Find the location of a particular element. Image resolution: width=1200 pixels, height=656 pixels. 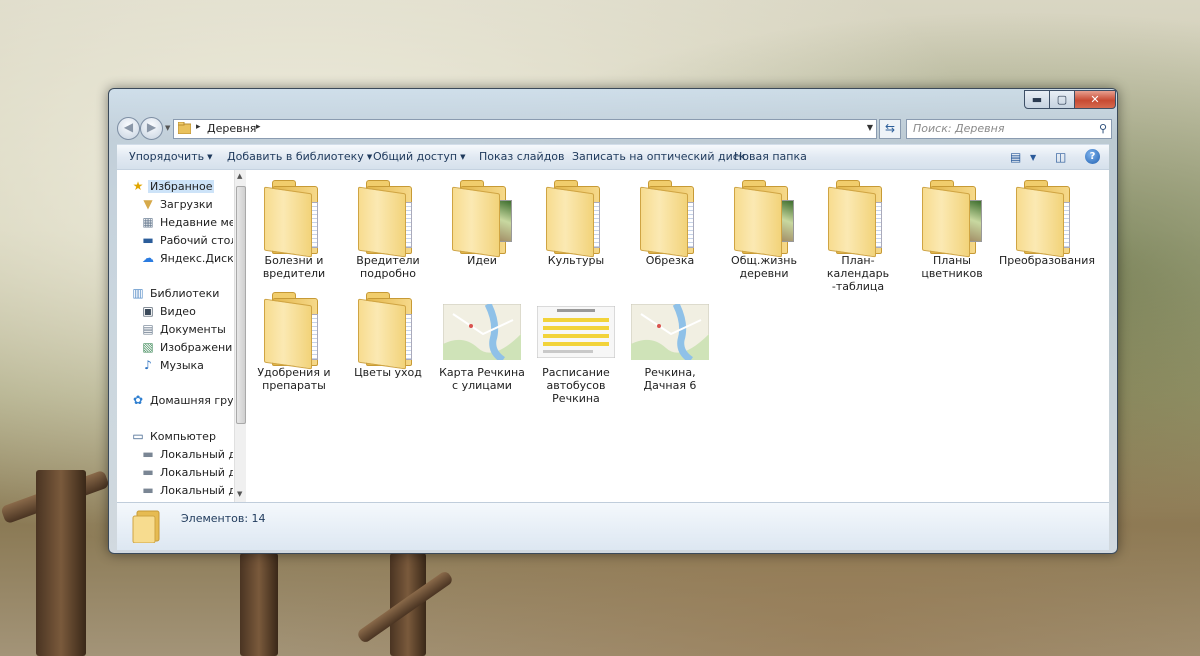

view-options-icon: ▤ is located at coordinates (1015, 157).